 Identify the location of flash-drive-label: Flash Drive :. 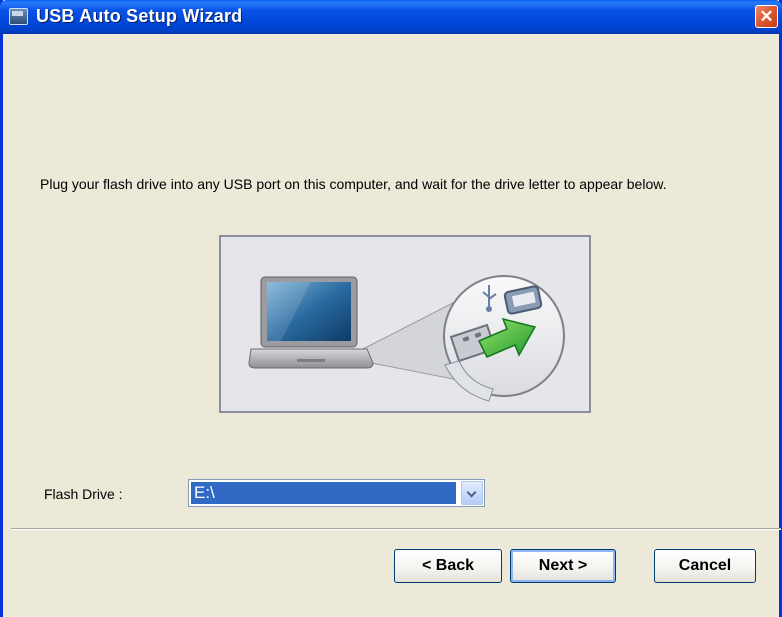
(83, 494).